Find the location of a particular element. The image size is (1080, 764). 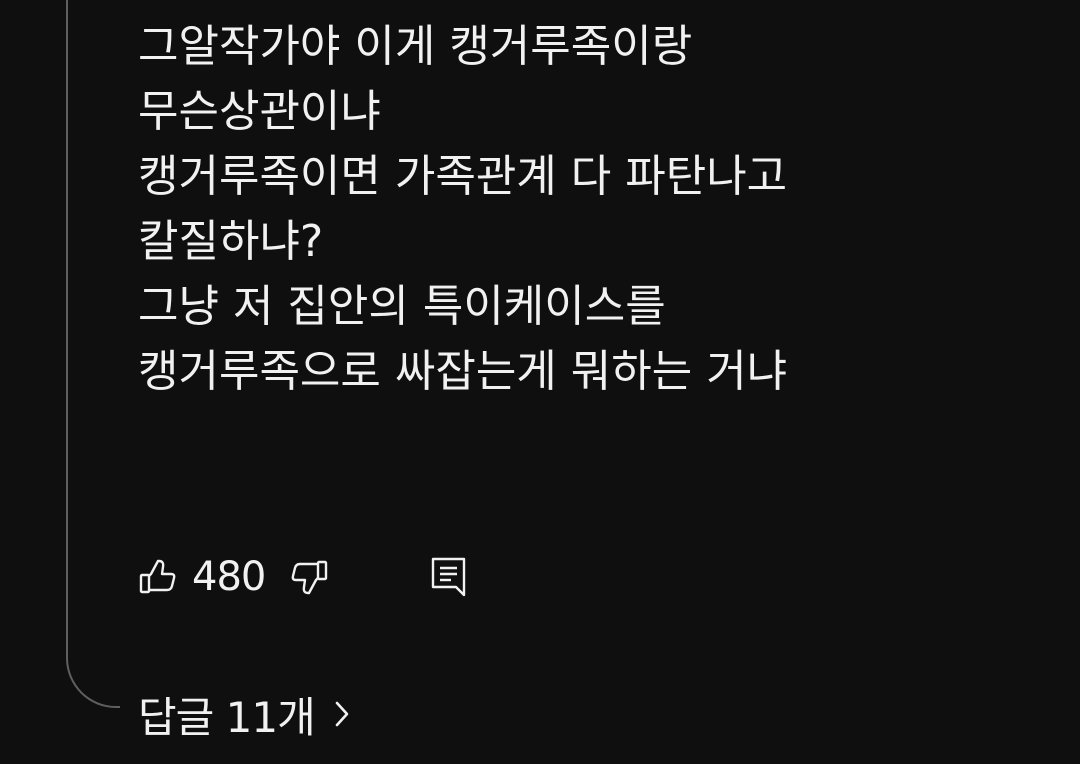

thumbs-down-icon is located at coordinates (309, 577).